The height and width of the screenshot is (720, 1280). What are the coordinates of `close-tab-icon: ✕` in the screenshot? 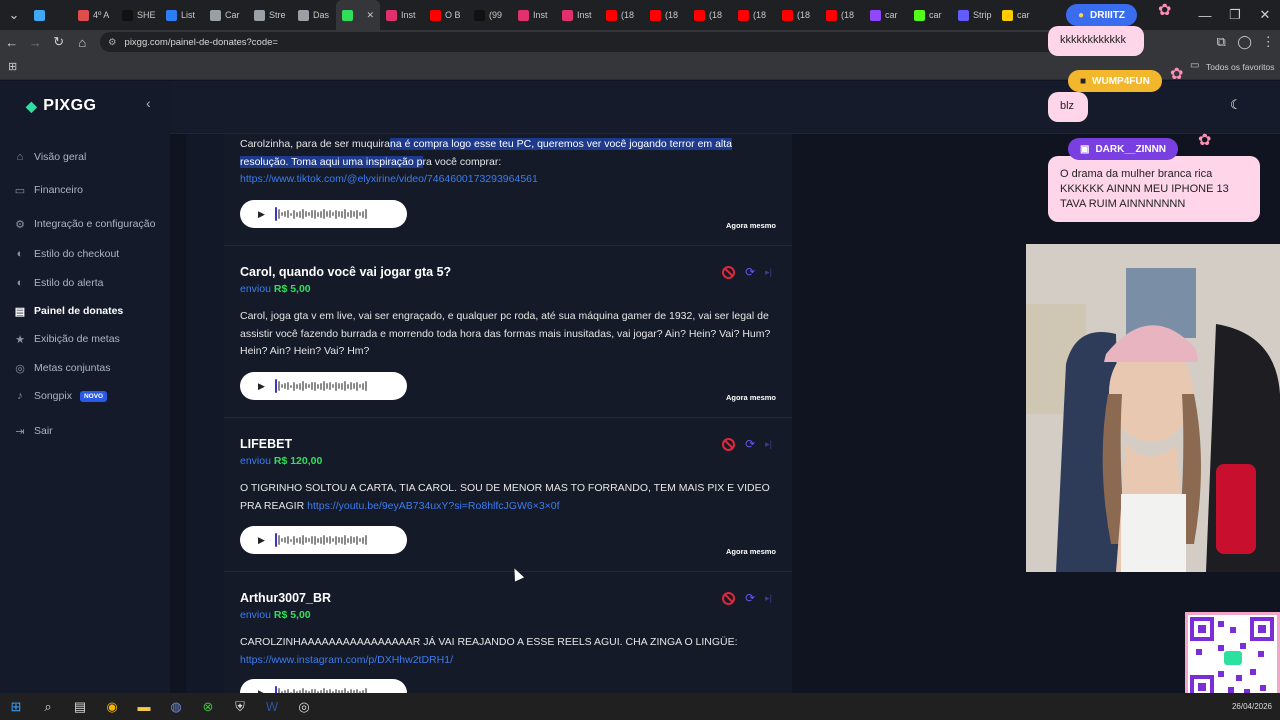 It's located at (370, 15).